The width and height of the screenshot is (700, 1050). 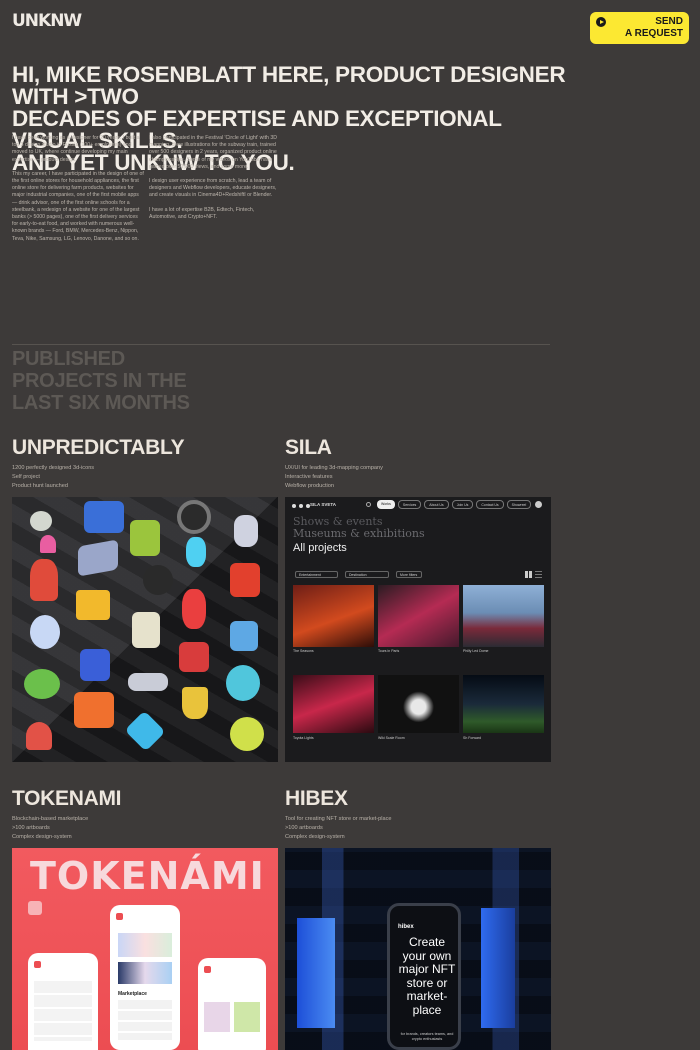 I want to click on project-title-tokenami: TOKENAMI, so click(x=67, y=799).